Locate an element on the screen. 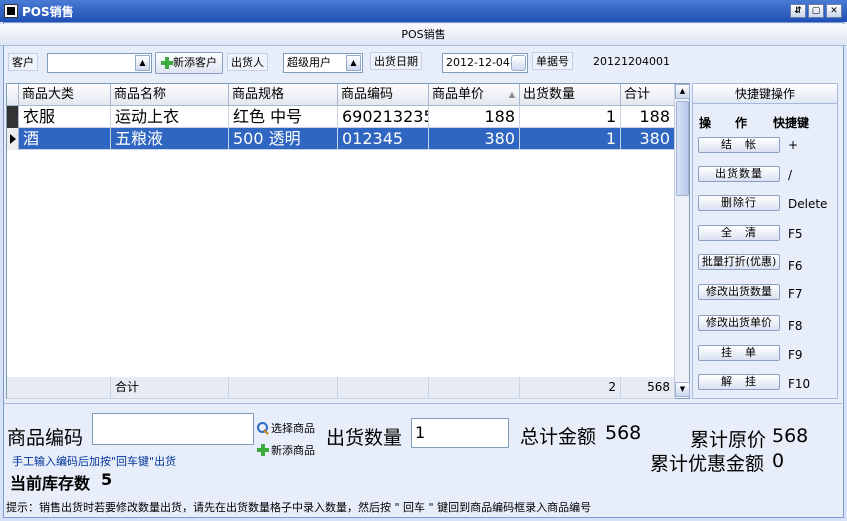  col-total: 合计 is located at coordinates (648, 95).